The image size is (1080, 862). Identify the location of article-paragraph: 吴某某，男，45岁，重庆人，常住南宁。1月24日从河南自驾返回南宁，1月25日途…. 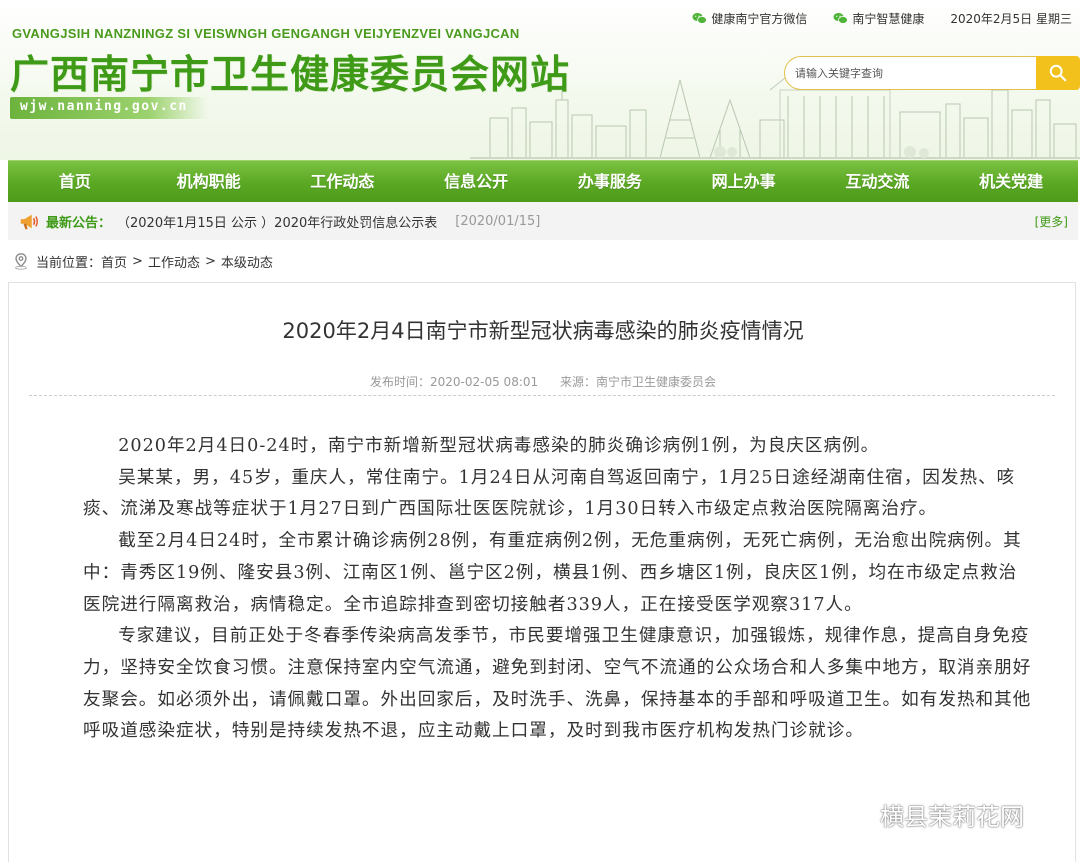
(549, 493).